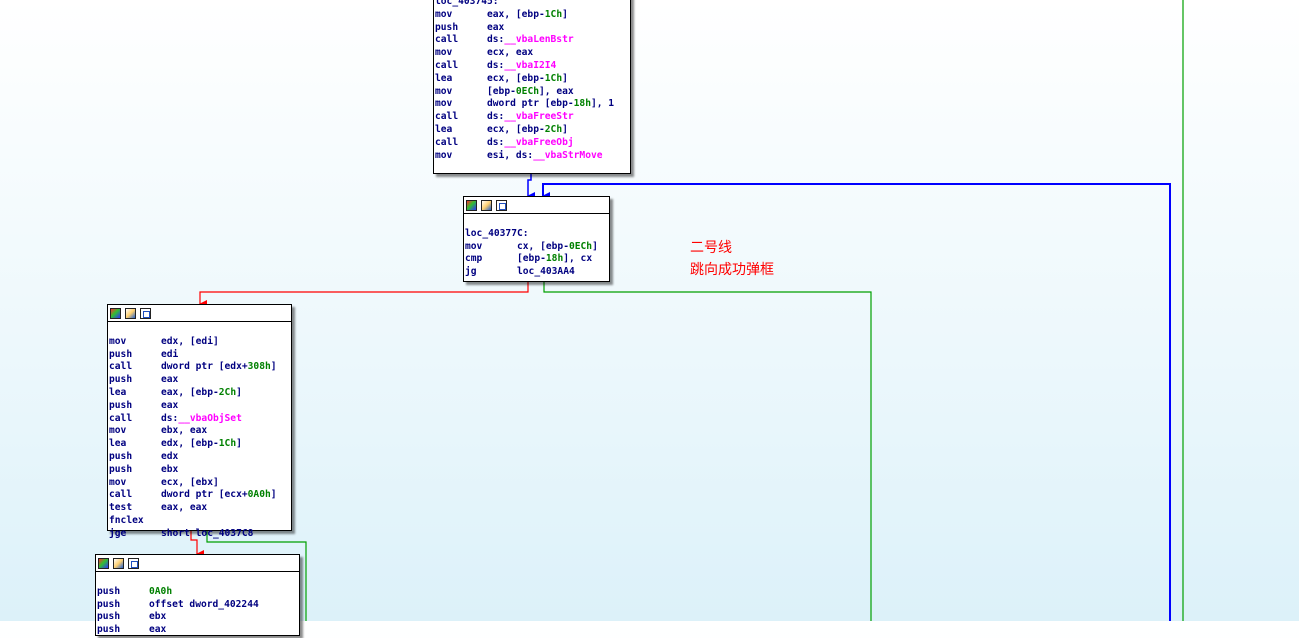 This screenshot has width=1299, height=638. I want to click on instruction-line: mov [ebp- 0ECh], eax, so click(532, 92).